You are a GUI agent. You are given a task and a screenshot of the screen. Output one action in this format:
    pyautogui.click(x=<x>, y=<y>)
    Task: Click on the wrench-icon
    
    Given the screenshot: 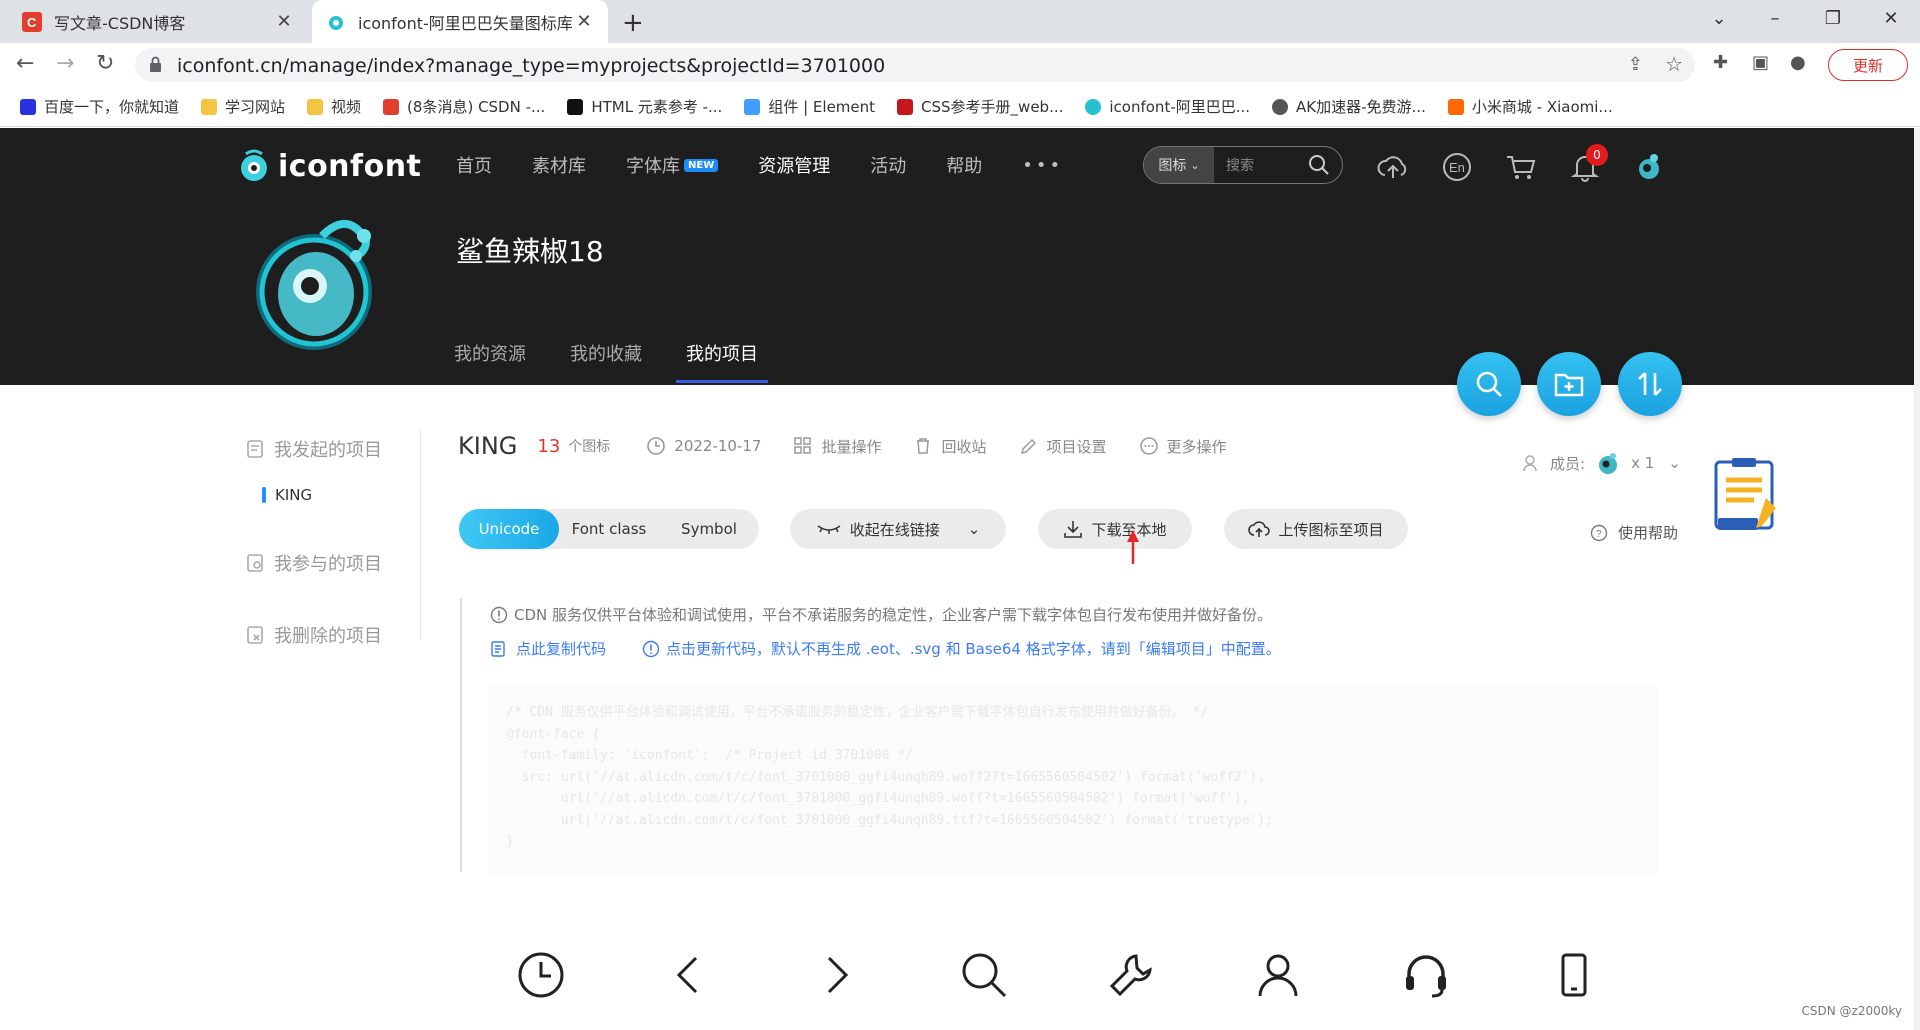 What is the action you would take?
    pyautogui.click(x=1131, y=975)
    